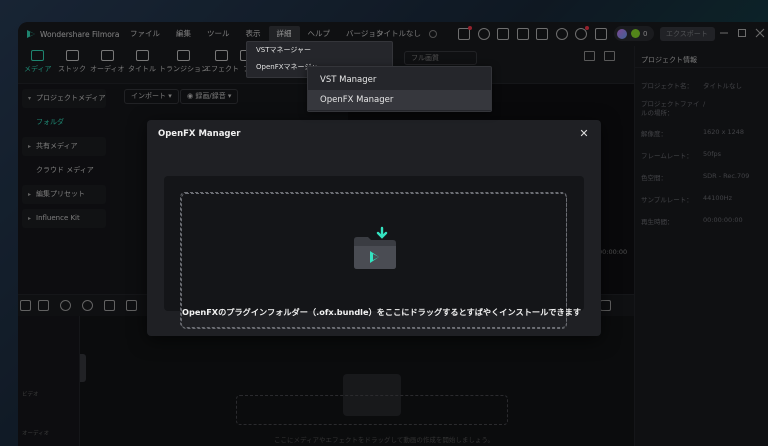  I want to click on folder-import-icon, so click(375, 247).